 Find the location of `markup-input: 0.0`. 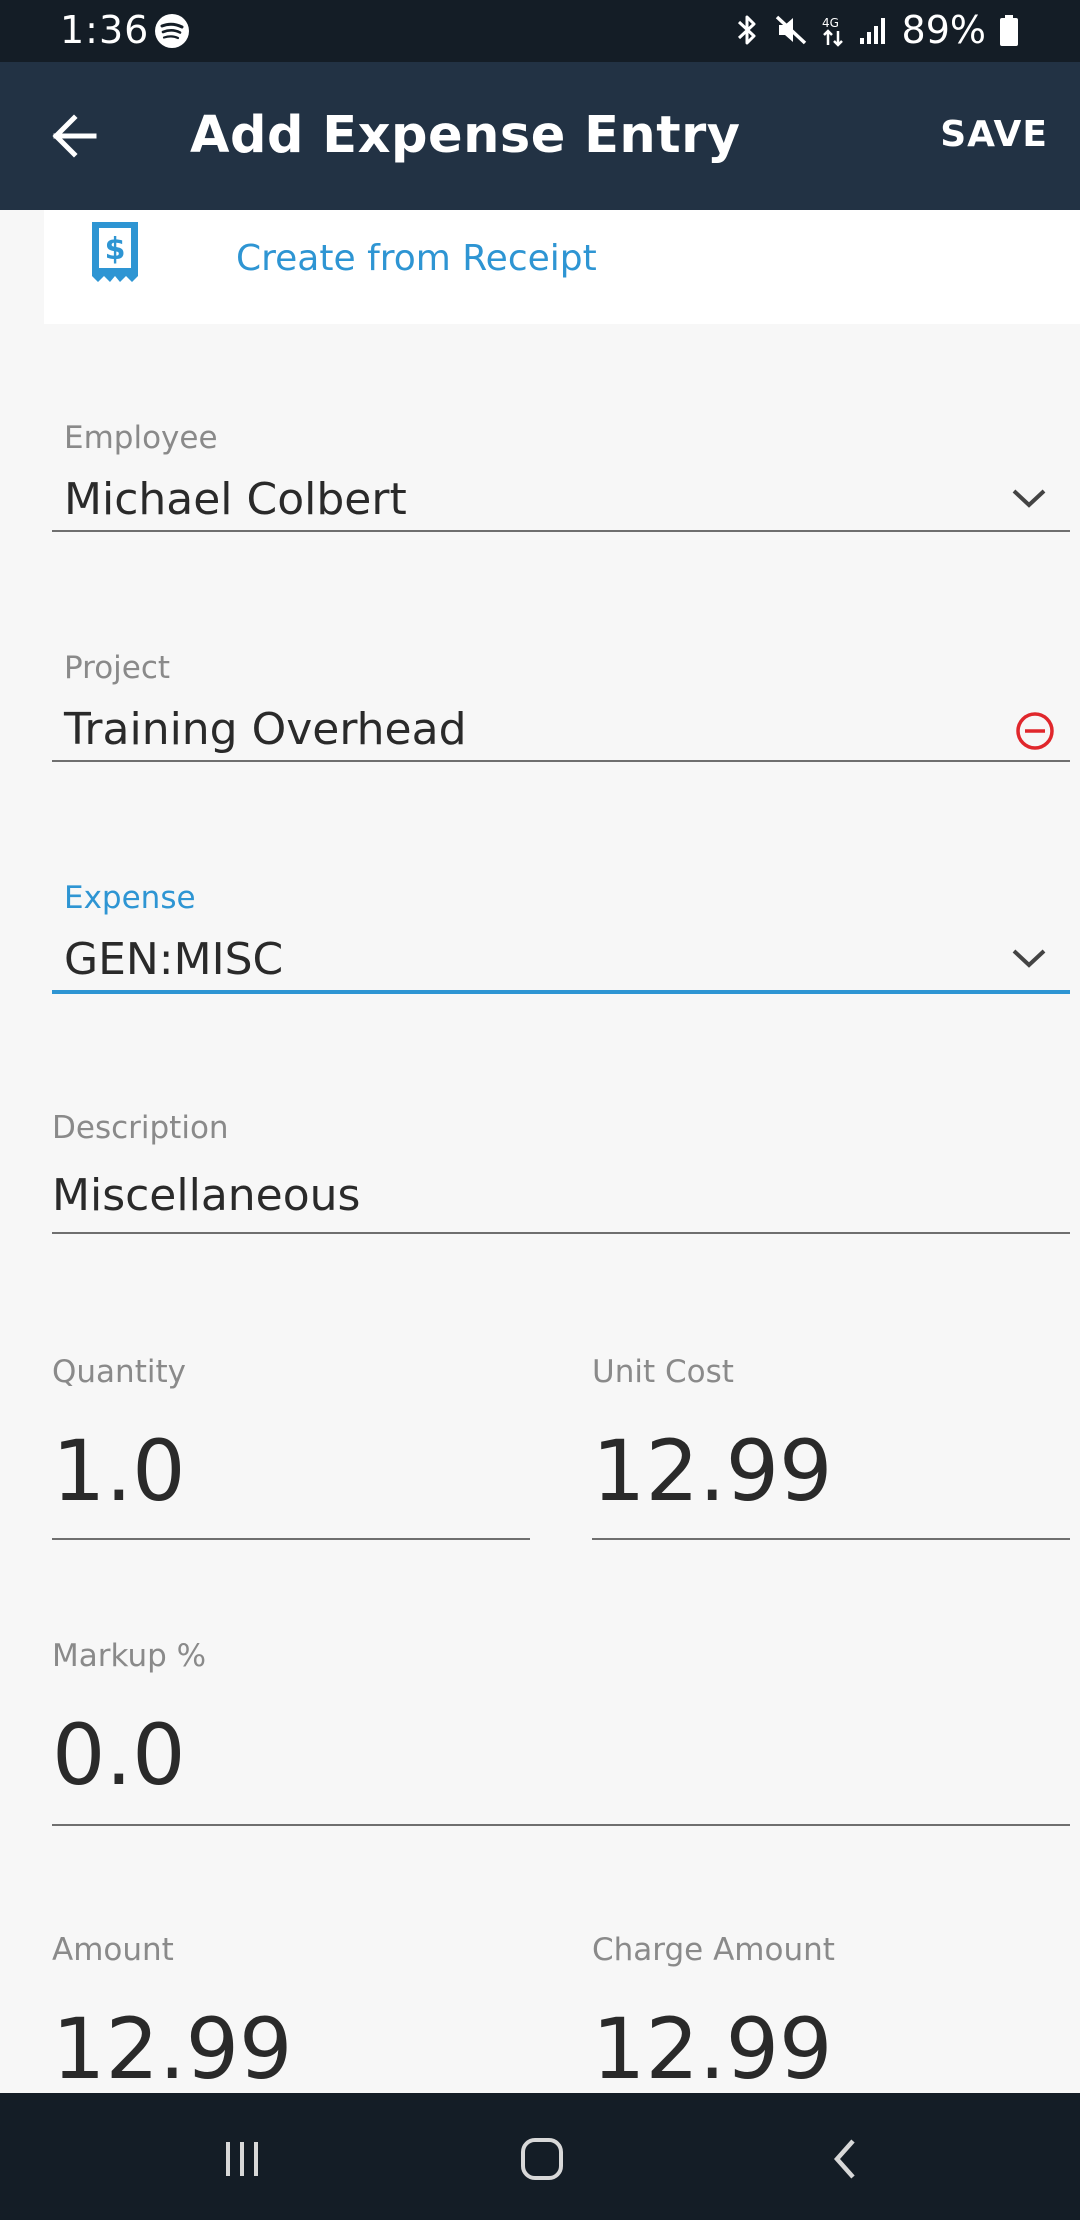

markup-input: 0.0 is located at coordinates (119, 1755).